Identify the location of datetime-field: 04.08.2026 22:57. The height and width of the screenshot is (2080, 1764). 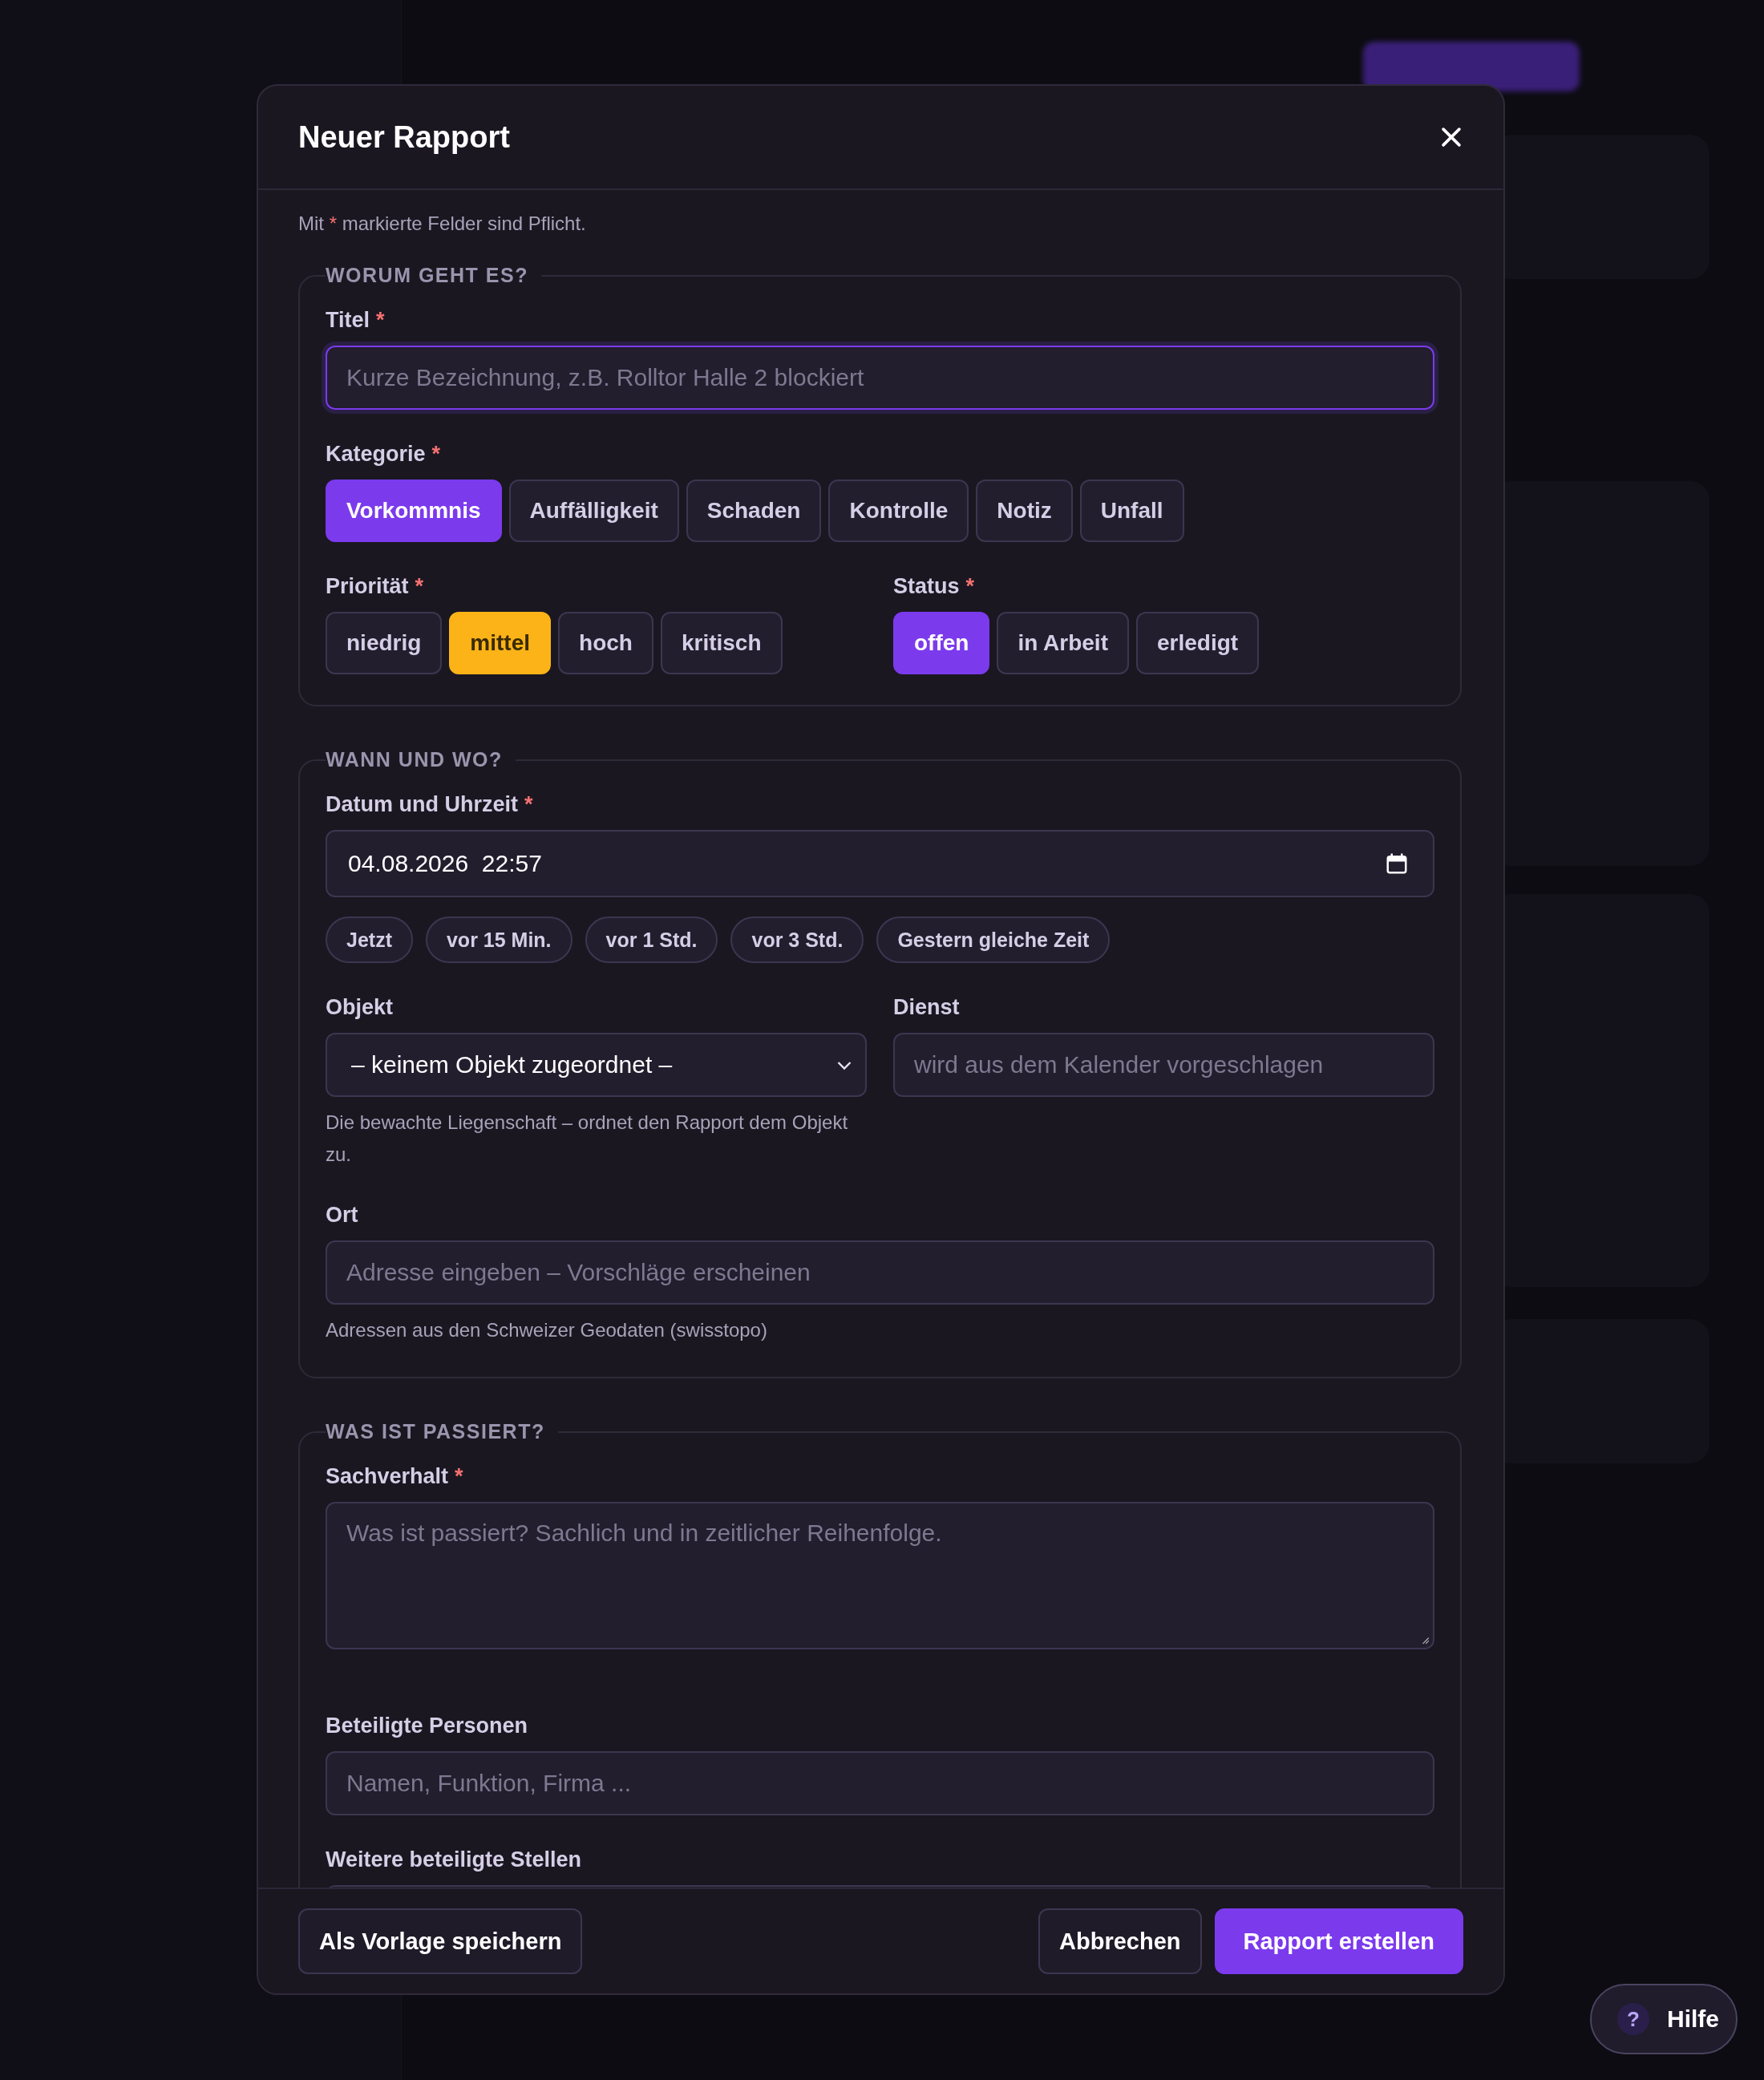
(880, 864).